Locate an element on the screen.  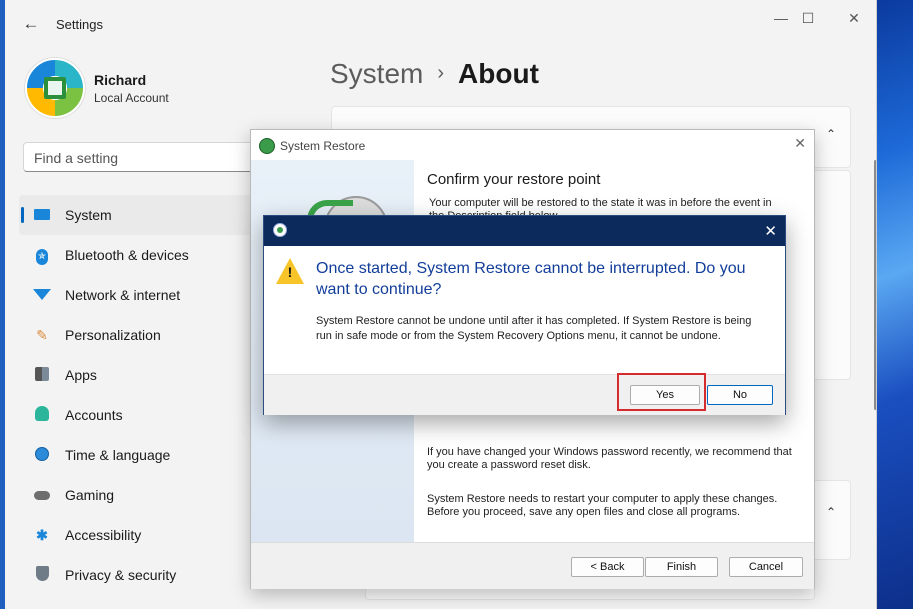
wizard-footer: < Back Finish Cancel is located at coordinates (532, 565).